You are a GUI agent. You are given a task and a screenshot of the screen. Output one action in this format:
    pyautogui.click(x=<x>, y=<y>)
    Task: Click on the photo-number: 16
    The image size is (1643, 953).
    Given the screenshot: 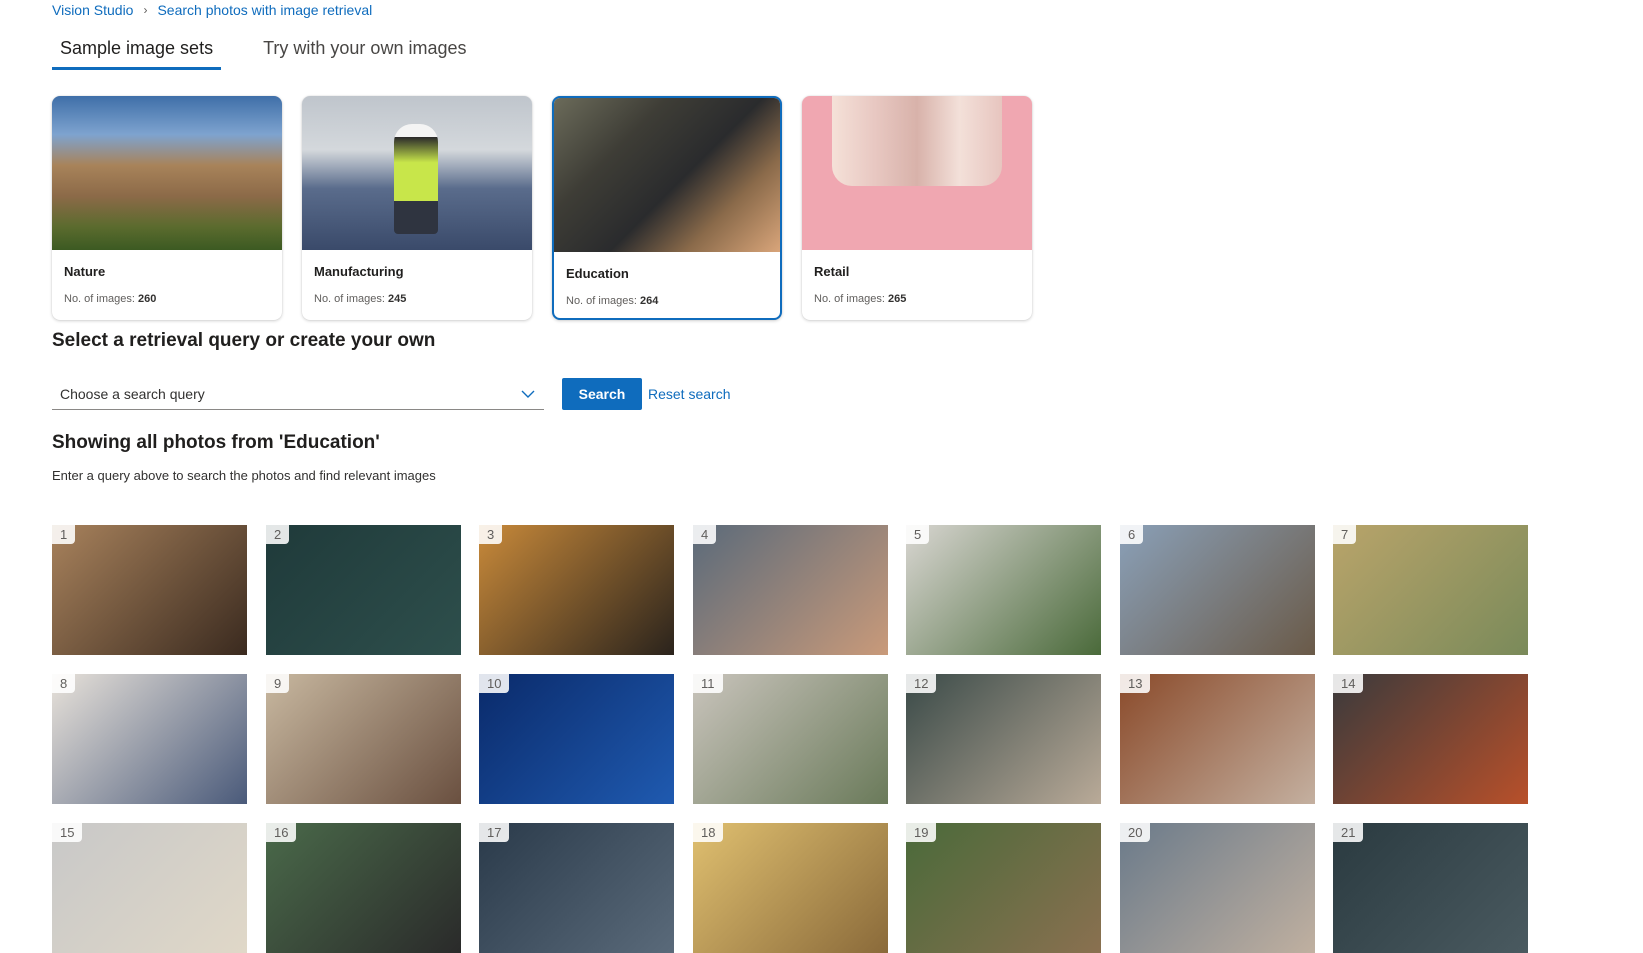 What is the action you would take?
    pyautogui.click(x=281, y=832)
    